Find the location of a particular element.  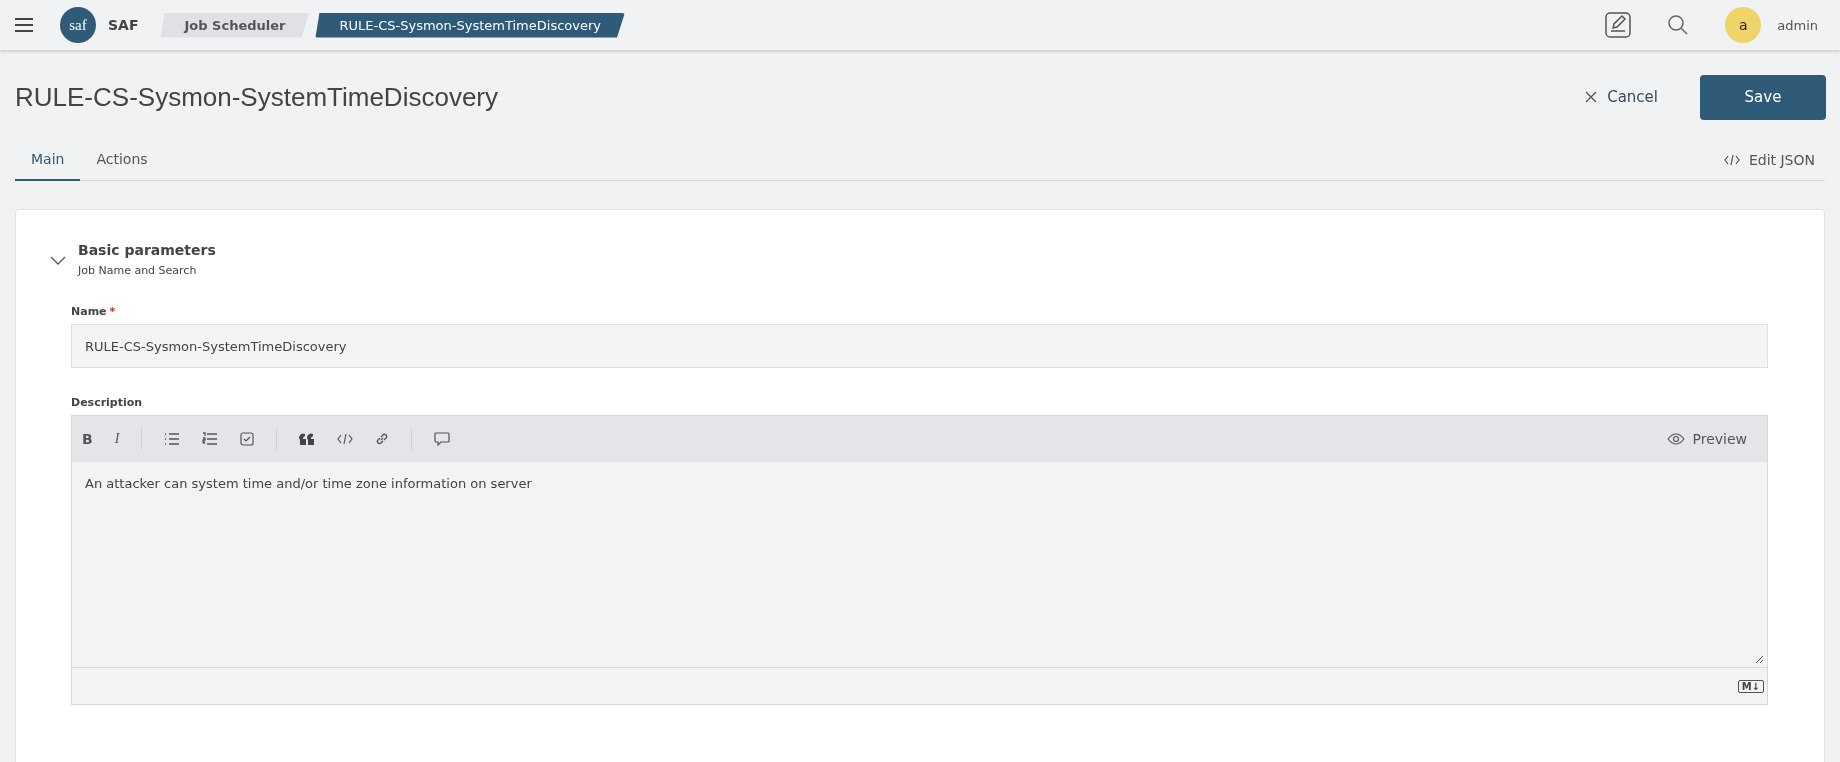

tab: Main is located at coordinates (48, 166).